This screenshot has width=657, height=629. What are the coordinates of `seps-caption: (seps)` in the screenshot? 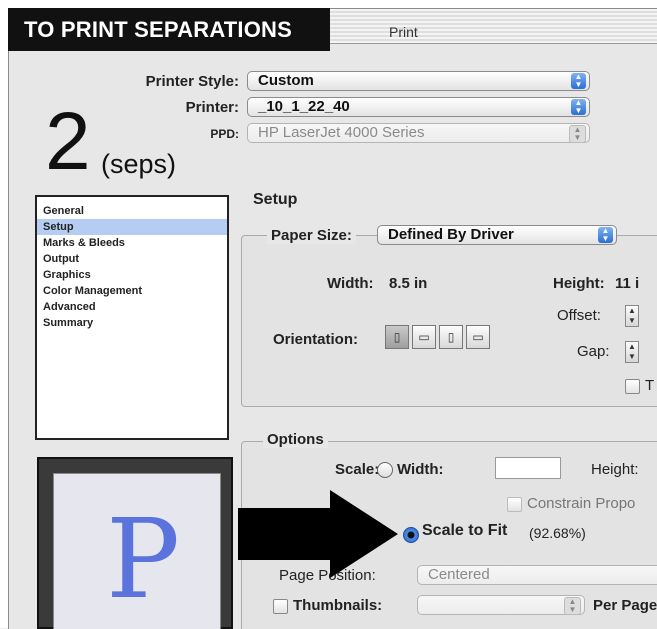 It's located at (139, 164).